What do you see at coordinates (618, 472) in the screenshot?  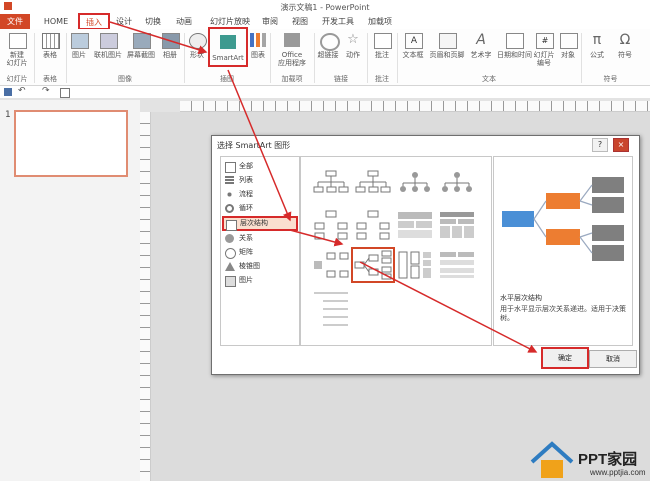 I see `logo-url: www.pptjia.com` at bounding box center [618, 472].